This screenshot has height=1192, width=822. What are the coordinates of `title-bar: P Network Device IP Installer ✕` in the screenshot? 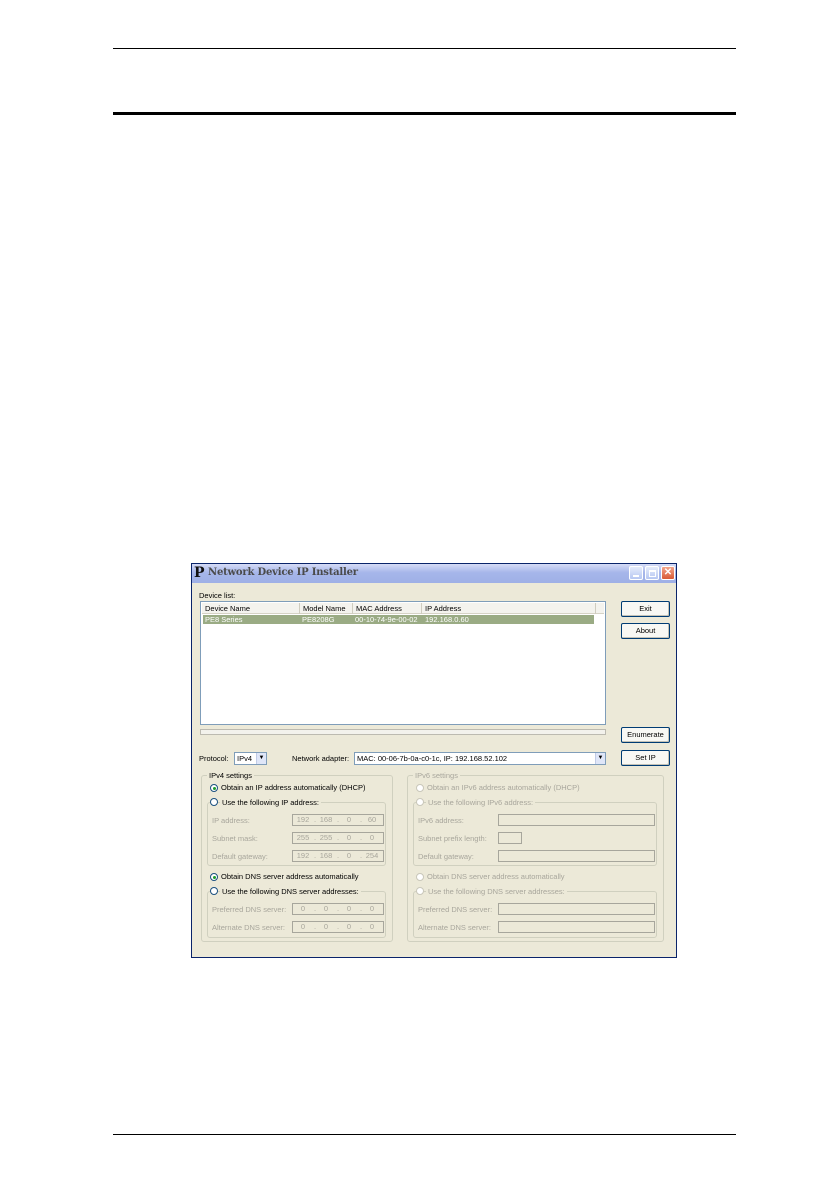 It's located at (434, 573).